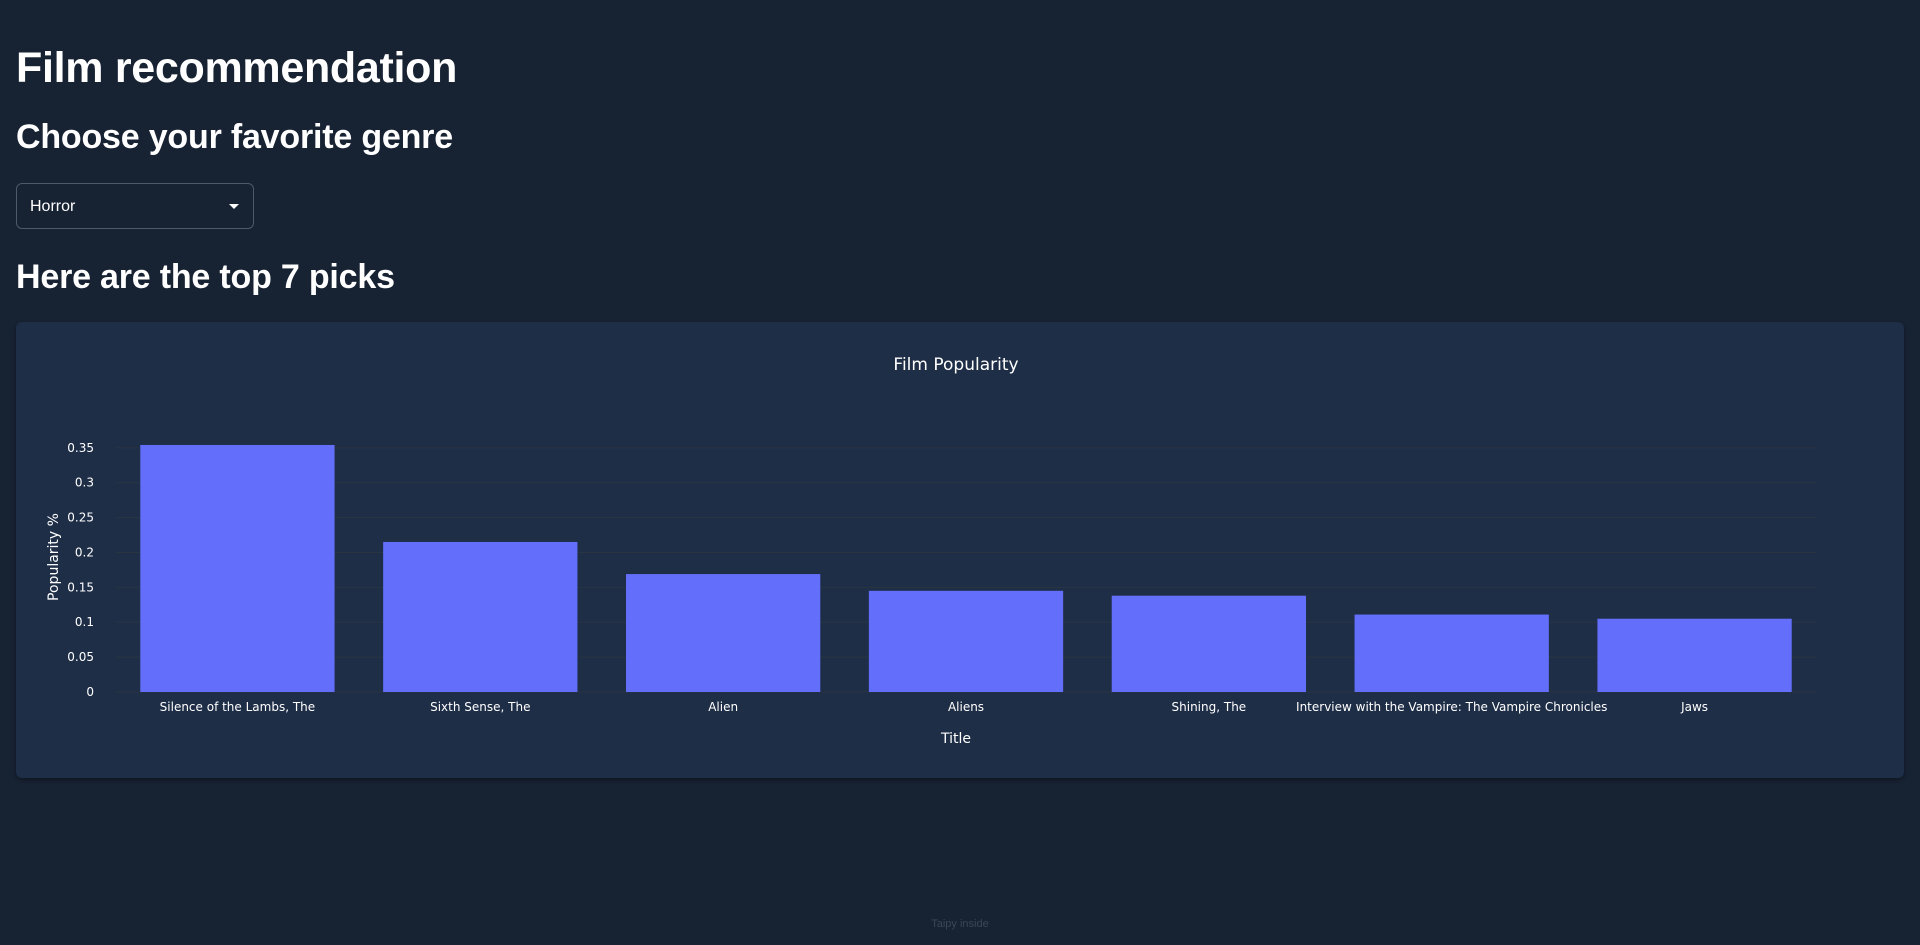 Image resolution: width=1920 pixels, height=945 pixels. I want to click on x-tick-label: Aliens, so click(966, 707).